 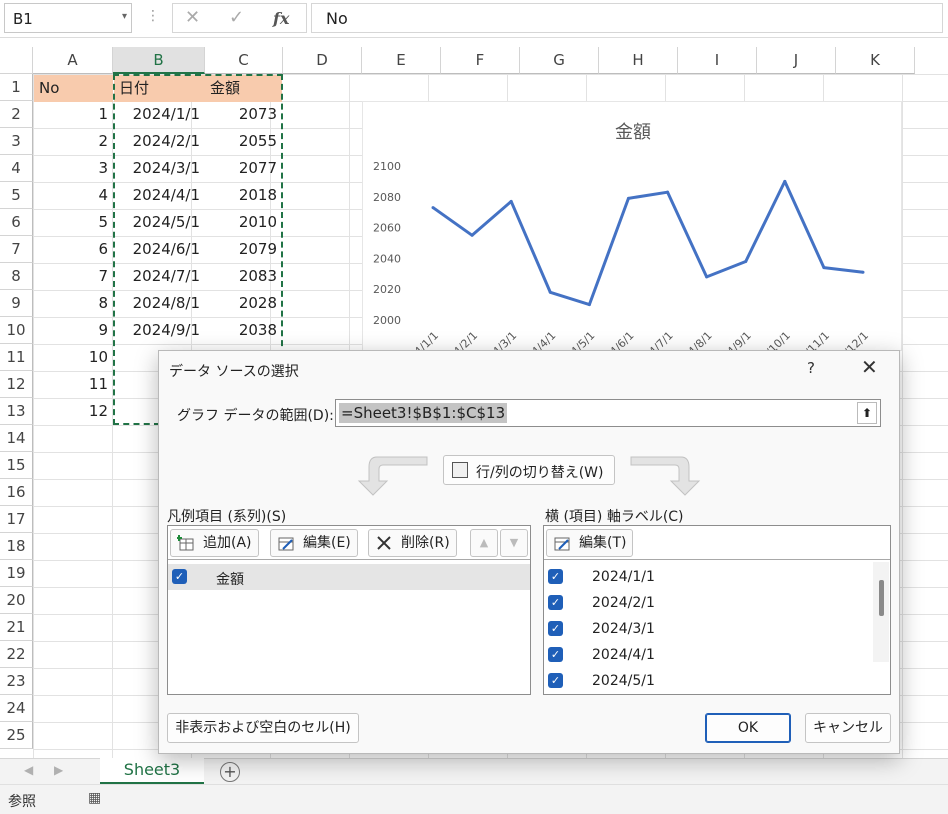 What do you see at coordinates (94, 798) in the screenshot?
I see `accessibility-icon: ▦` at bounding box center [94, 798].